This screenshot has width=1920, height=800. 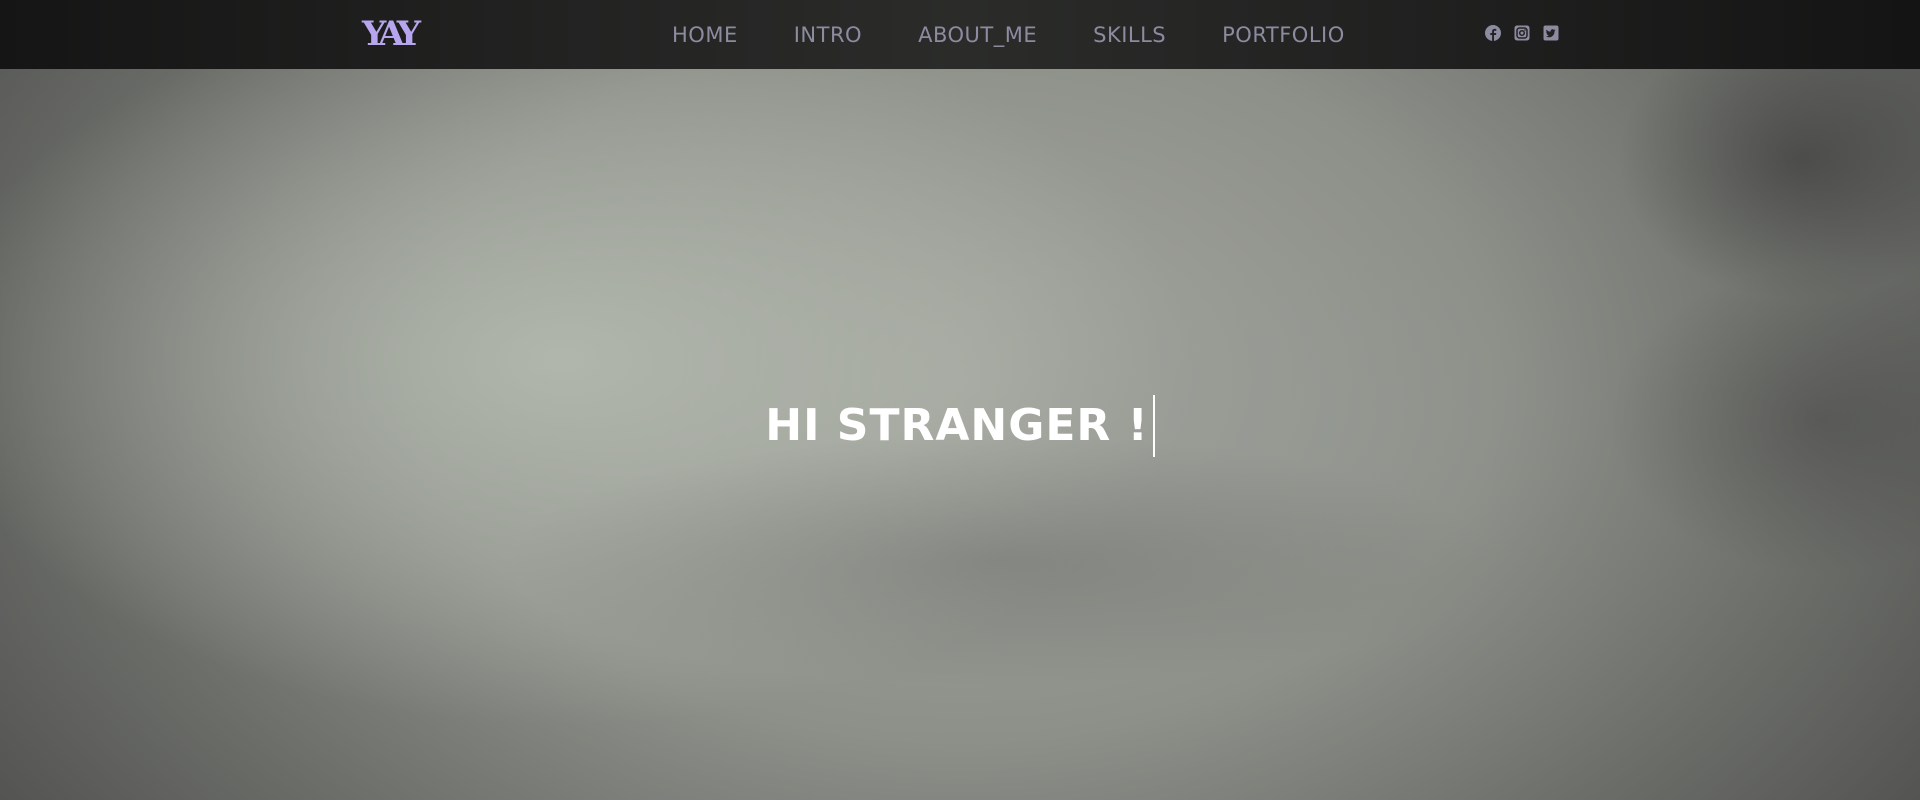 I want to click on nav-link-about-me: ABOUT_ME, so click(x=977, y=35).